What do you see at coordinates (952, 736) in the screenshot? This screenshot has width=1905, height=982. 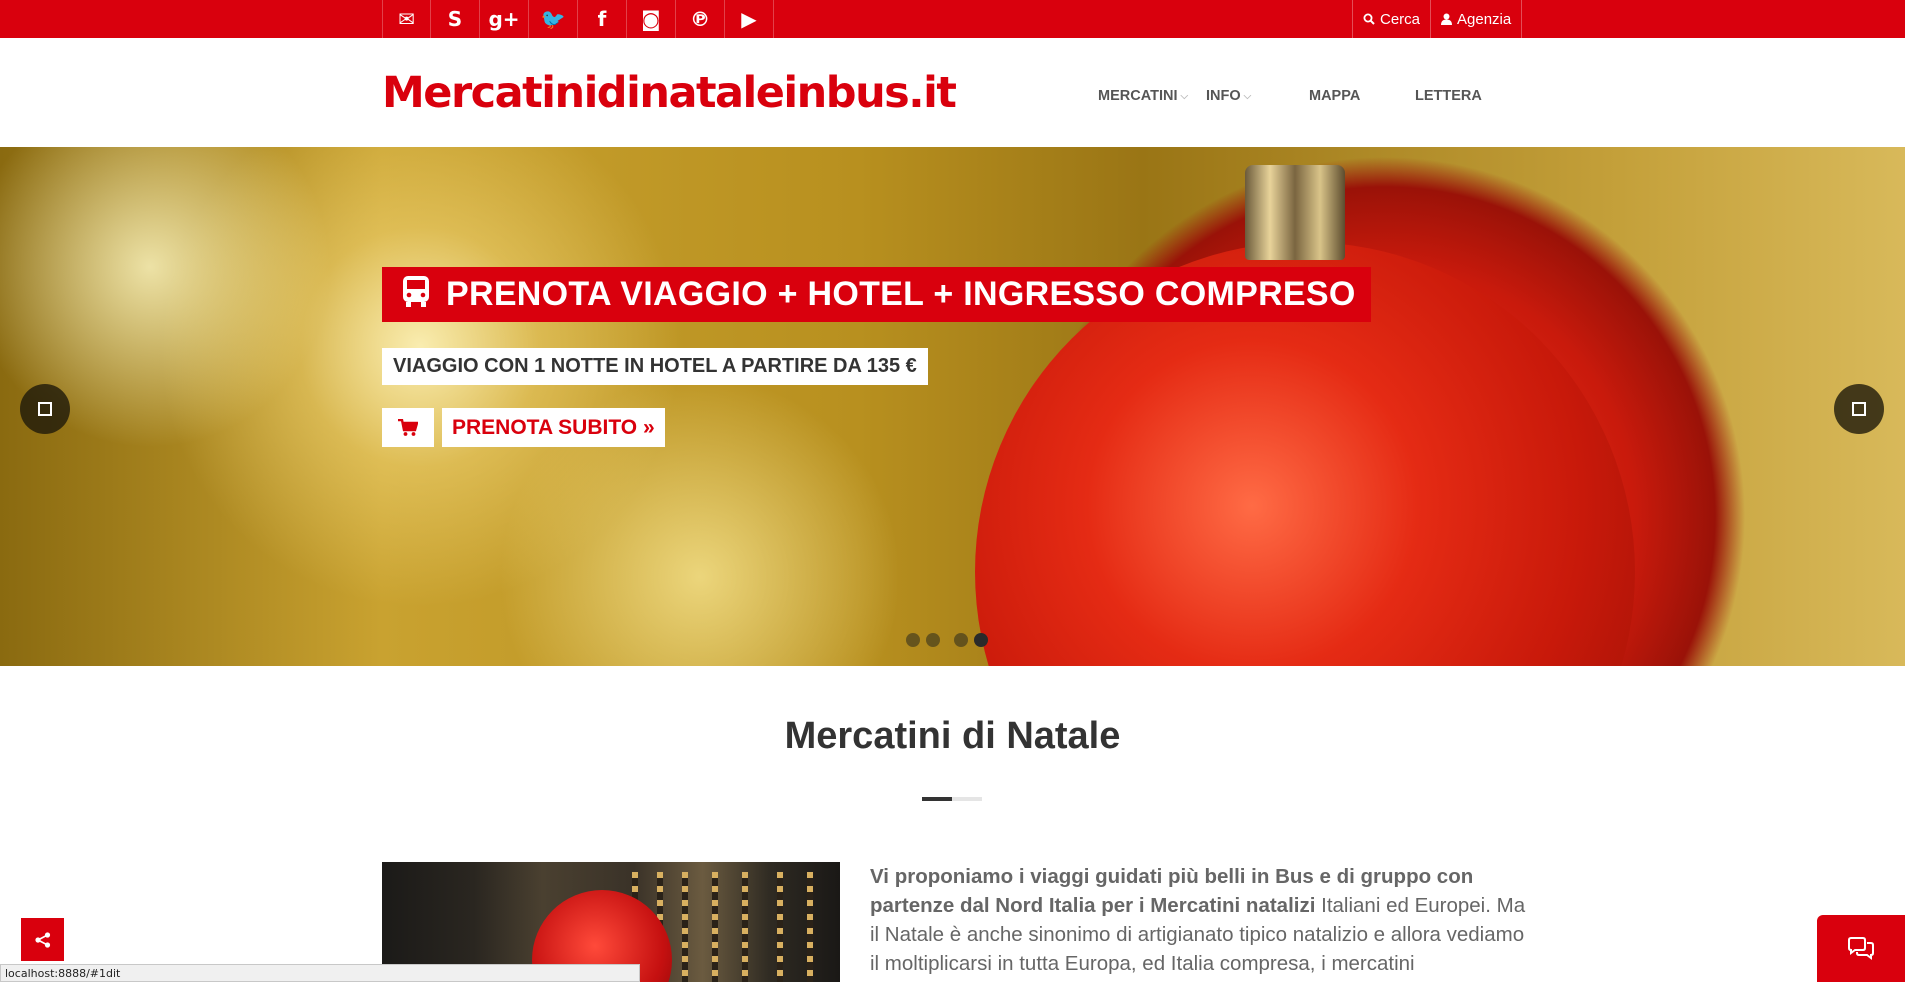 I see `section-title: Mercatini di Natale` at bounding box center [952, 736].